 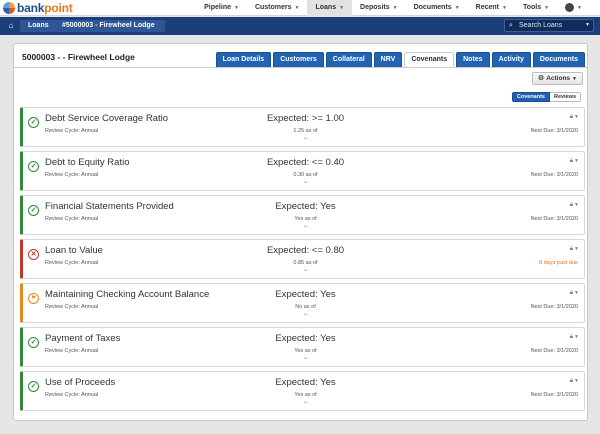 What do you see at coordinates (33, 254) in the screenshot?
I see `x-circle-icon: ✕` at bounding box center [33, 254].